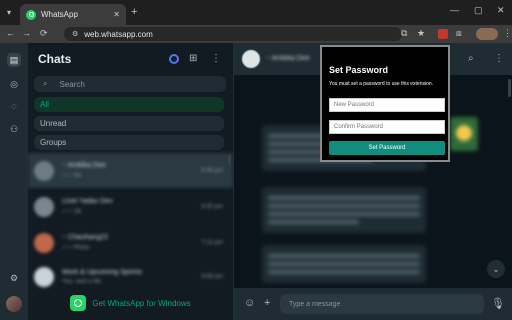 This screenshot has height=320, width=512. I want to click on chat-name: Linet Yadav Dev, so click(87, 201).